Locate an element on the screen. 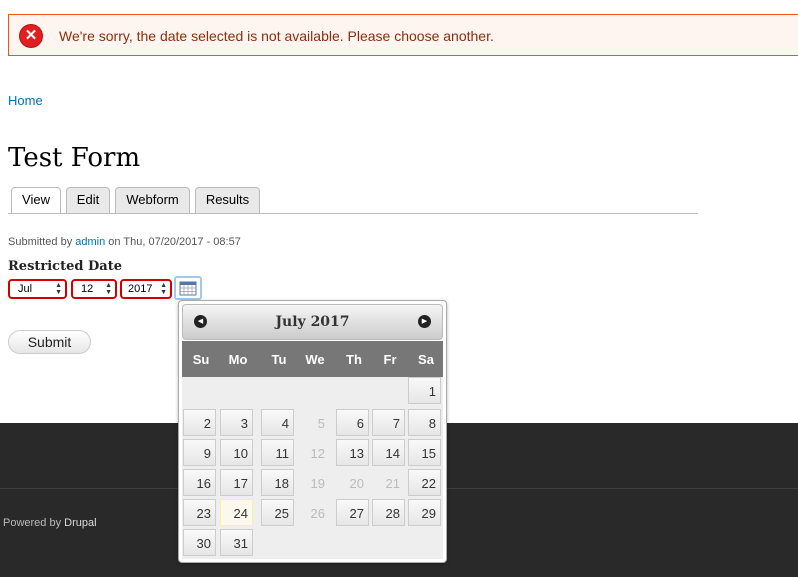 This screenshot has width=798, height=577. day-value: 12 is located at coordinates (87, 289).